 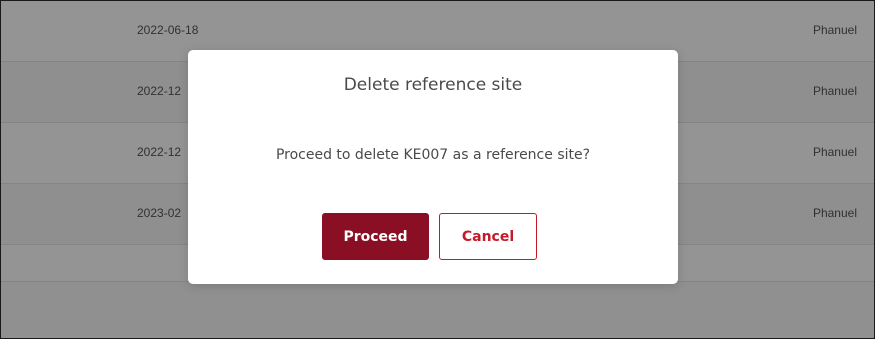 What do you see at coordinates (433, 85) in the screenshot?
I see `dialog-title: Delete reference site` at bounding box center [433, 85].